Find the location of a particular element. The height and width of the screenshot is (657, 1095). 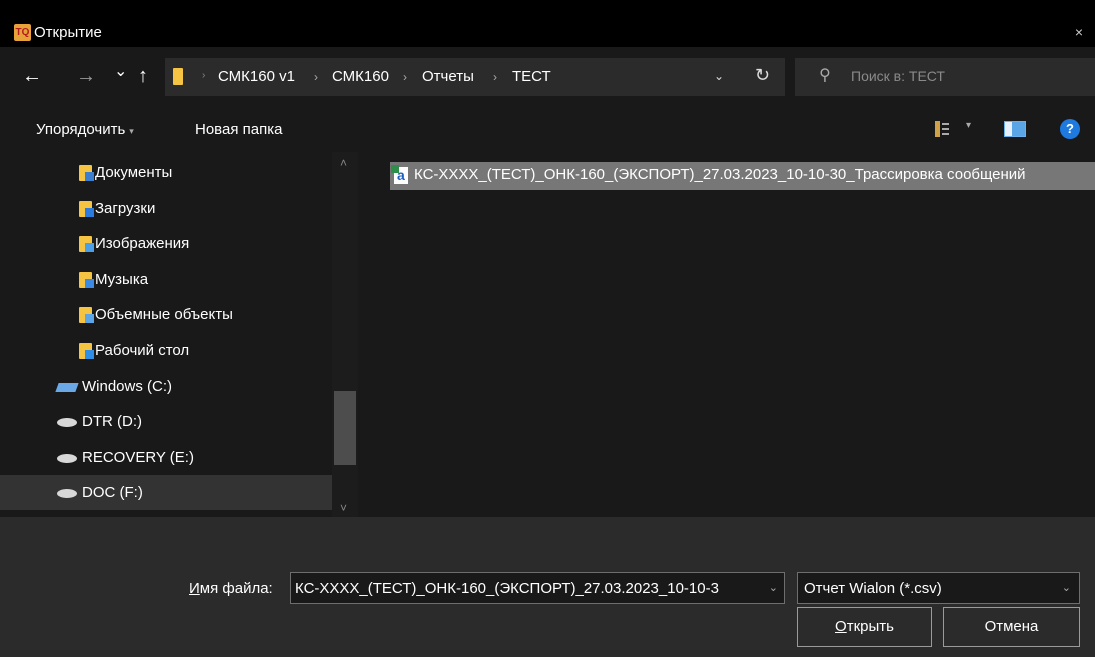

downloads-folder-icon is located at coordinates (86, 208).